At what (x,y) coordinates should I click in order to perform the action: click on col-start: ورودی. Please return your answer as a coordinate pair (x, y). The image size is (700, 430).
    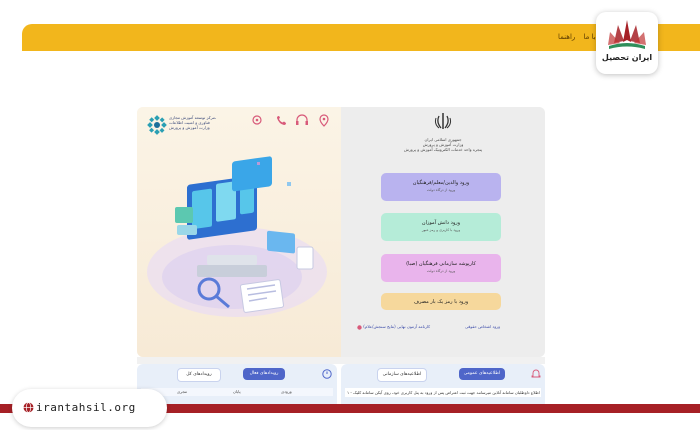
    Looking at the image, I should click on (286, 391).